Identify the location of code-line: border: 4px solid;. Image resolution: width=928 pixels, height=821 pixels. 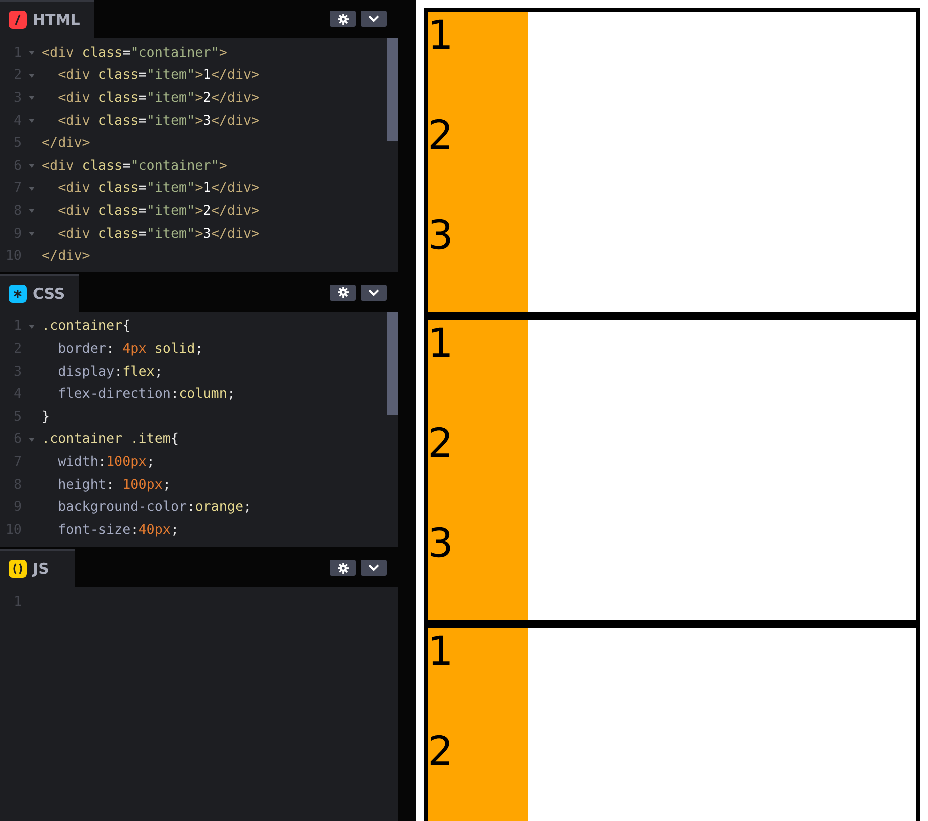
(130, 350).